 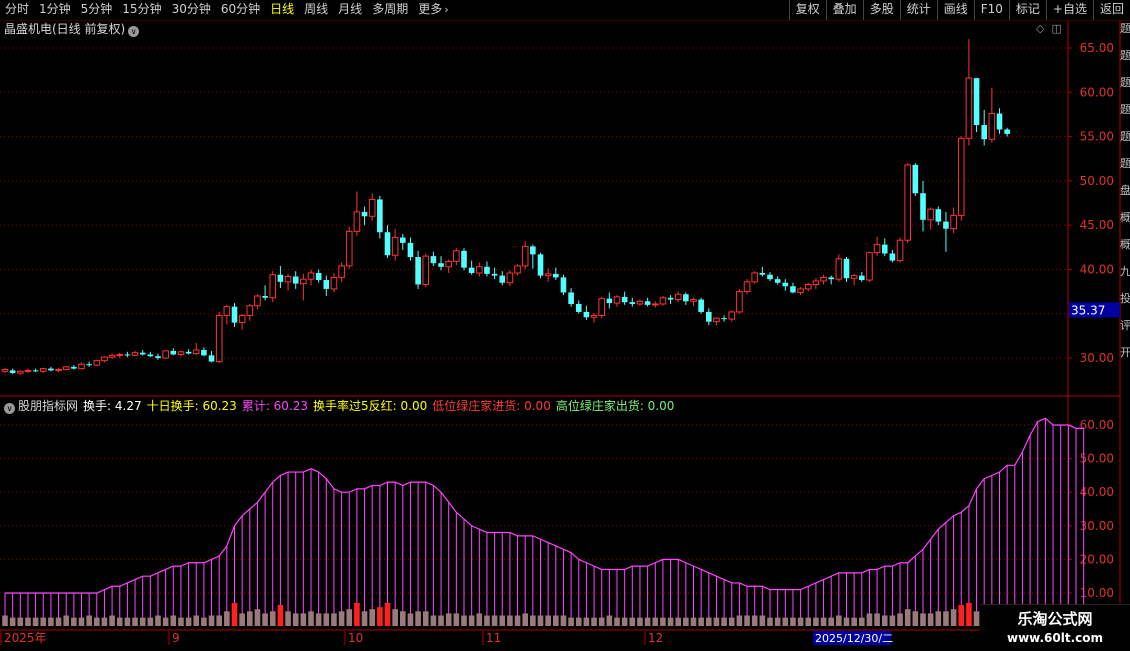 I want to click on side-tab-7: 概, so click(x=1125, y=218).